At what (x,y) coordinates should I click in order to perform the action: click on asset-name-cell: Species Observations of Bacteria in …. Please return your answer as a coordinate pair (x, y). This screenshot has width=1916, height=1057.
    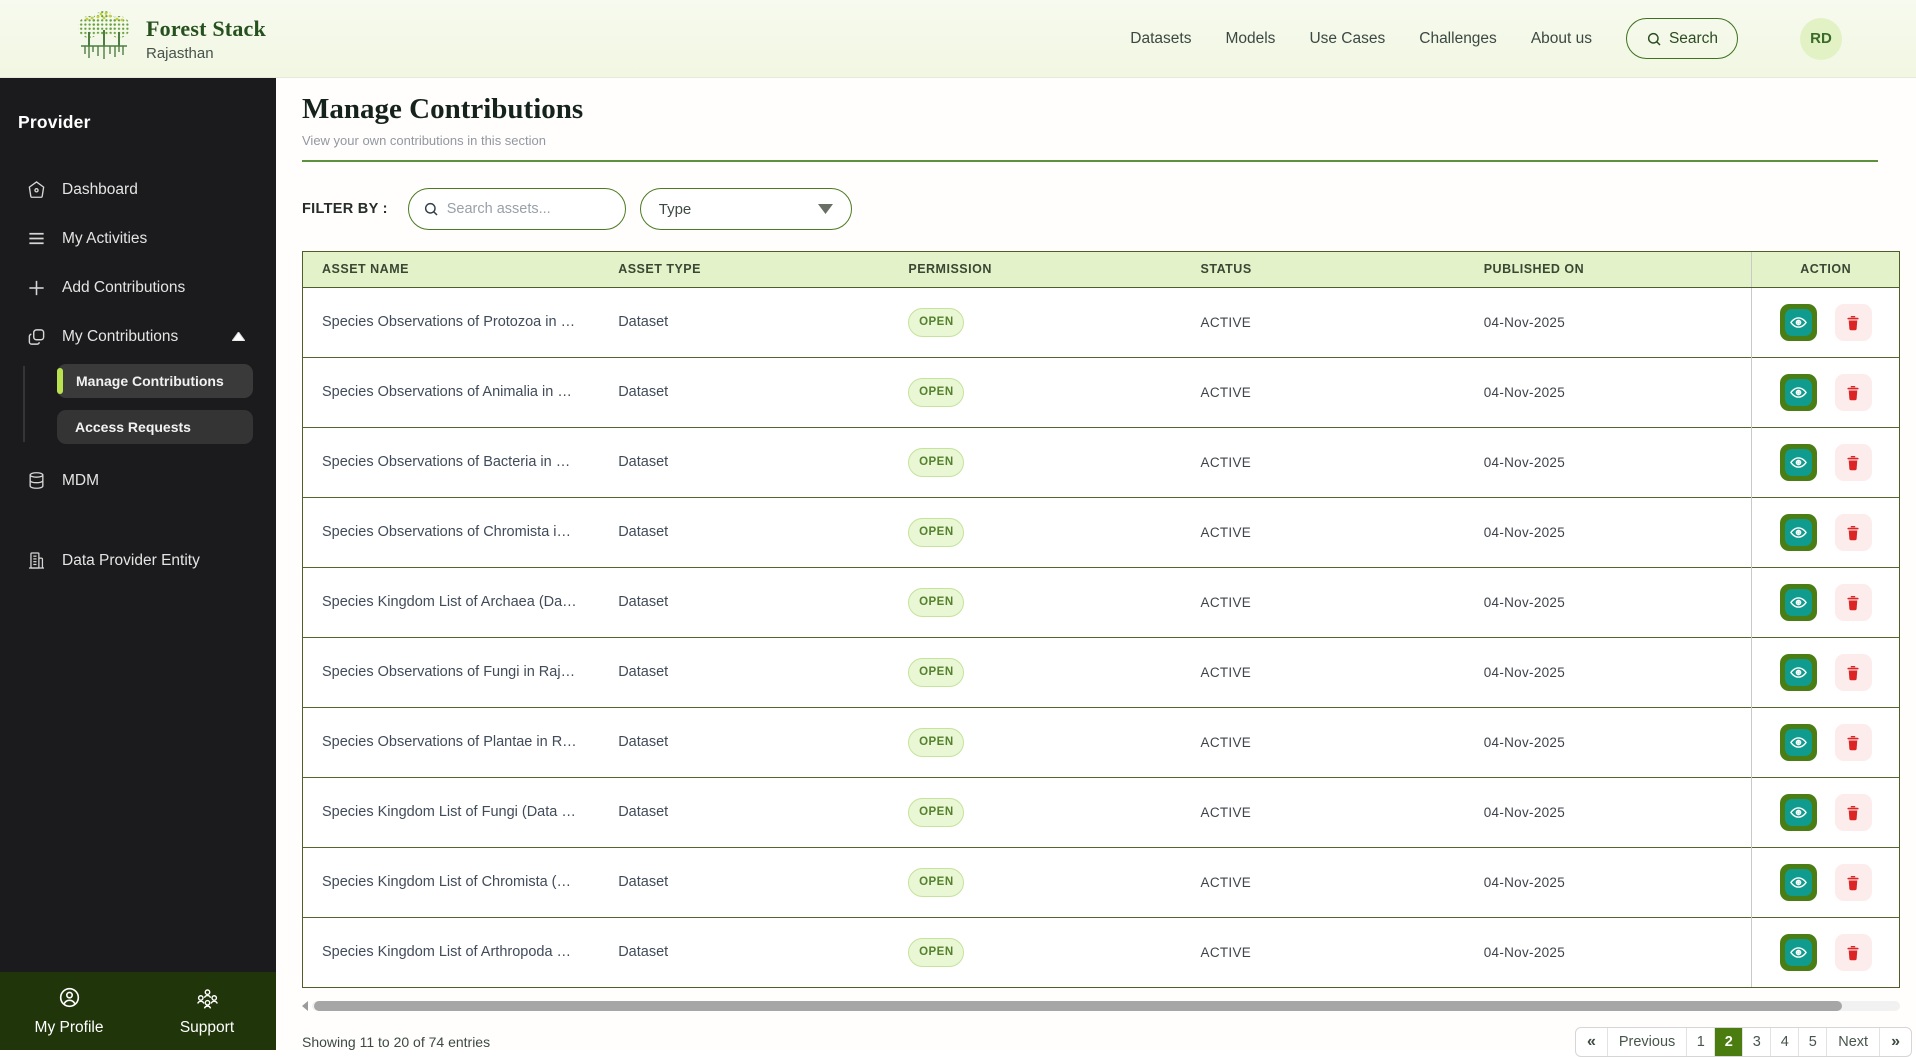
    Looking at the image, I should click on (461, 461).